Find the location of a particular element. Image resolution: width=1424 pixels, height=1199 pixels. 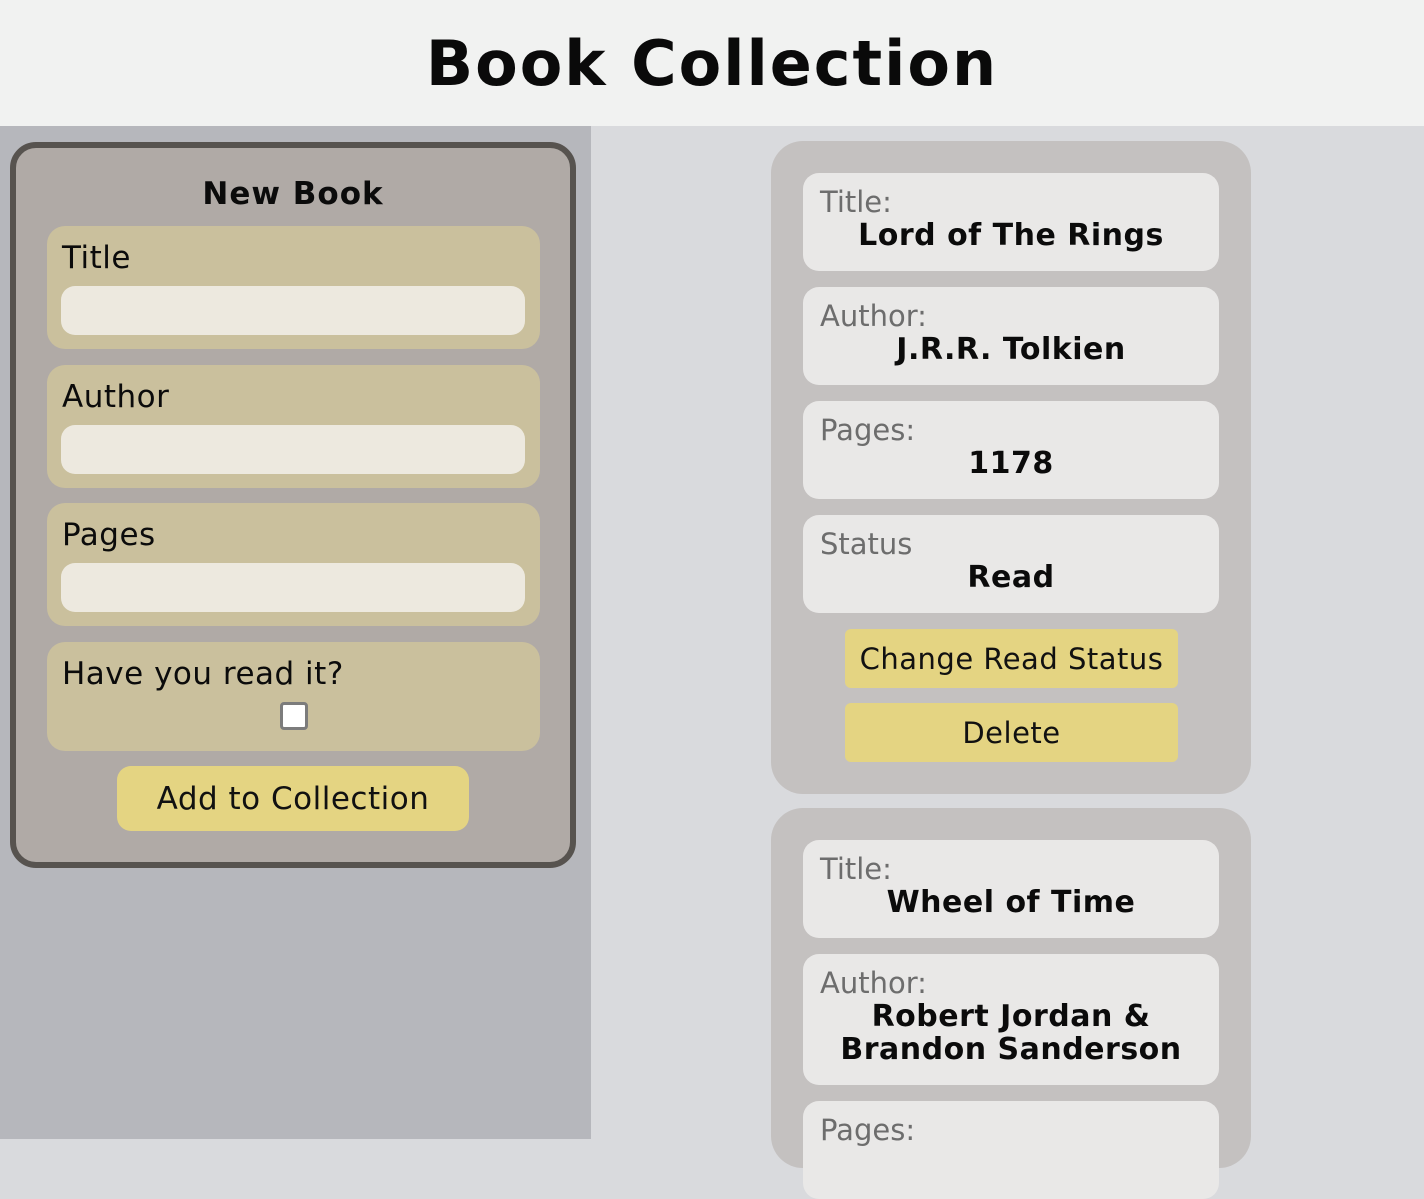

author-field: Author is located at coordinates (293, 426).